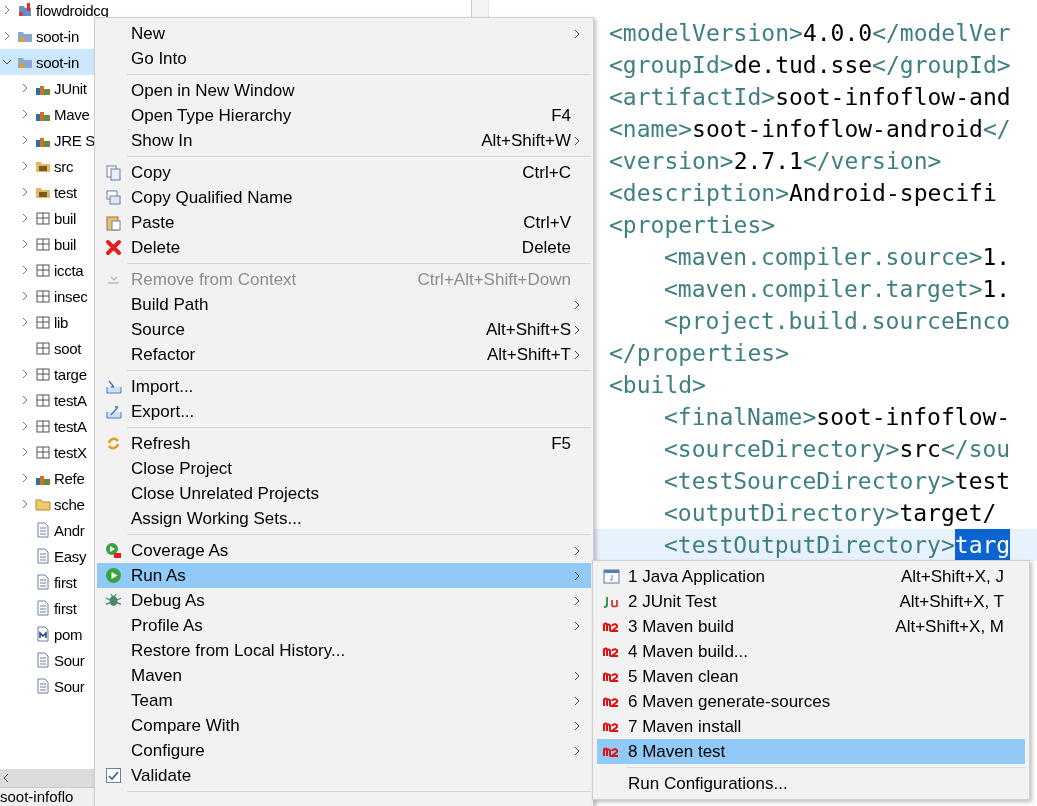 This screenshot has height=806, width=1037. I want to click on shortcut-label: Alt+Shift+X, J, so click(952, 576).